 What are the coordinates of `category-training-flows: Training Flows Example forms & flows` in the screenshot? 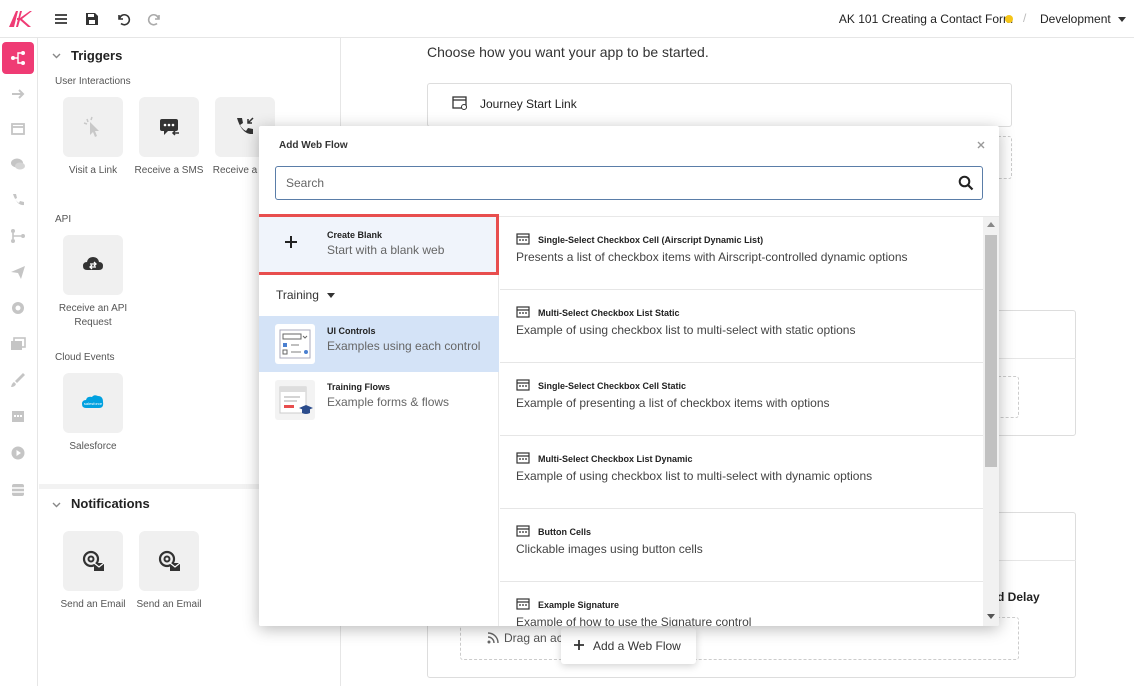 It's located at (379, 400).